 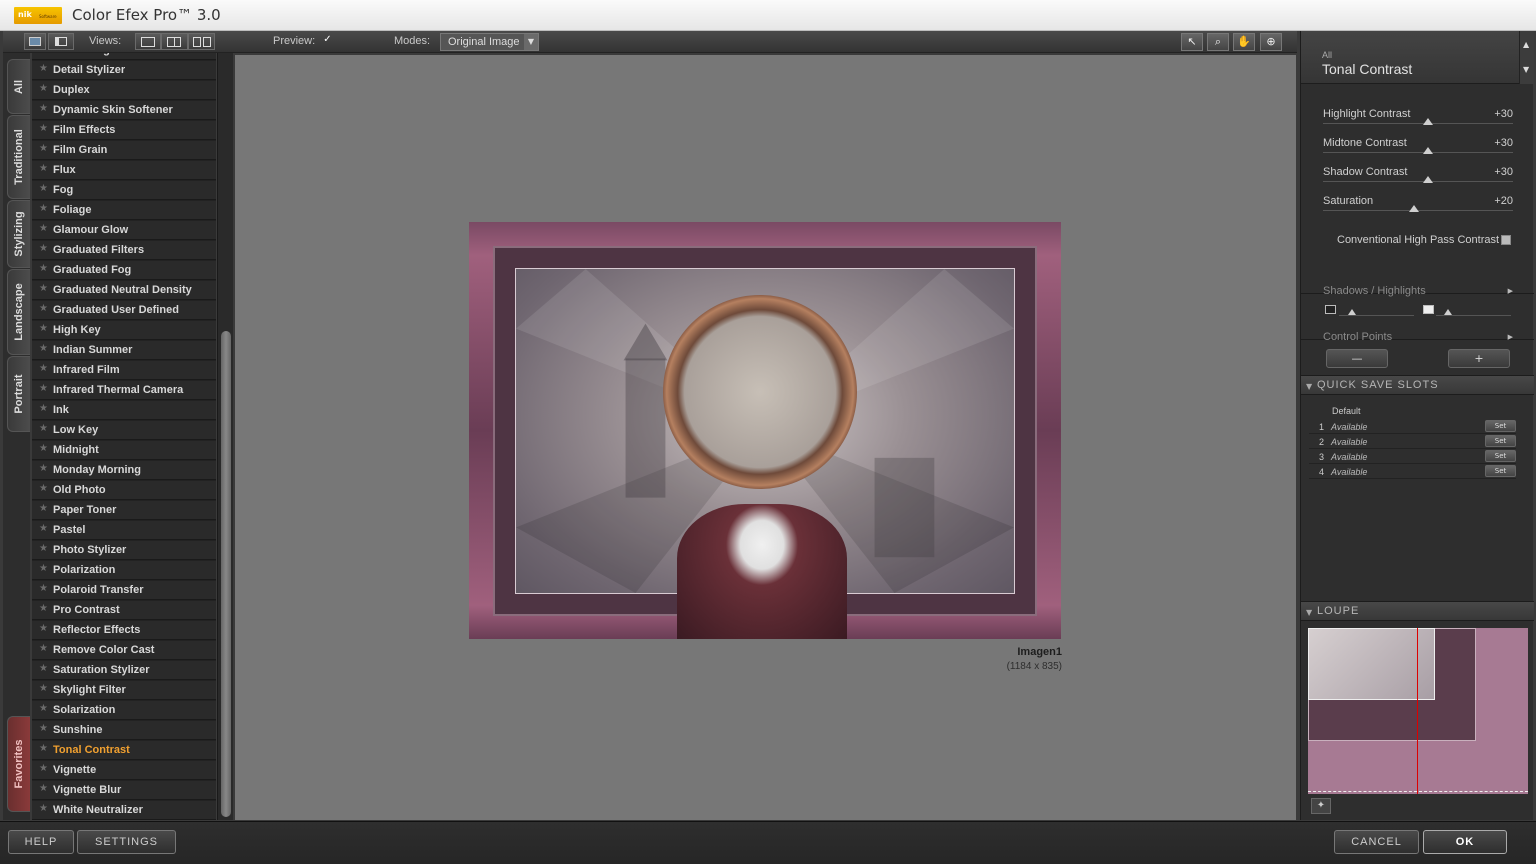 I want to click on filter-item: ★ Darken/Lighten Center, so click(x=124, y=56).